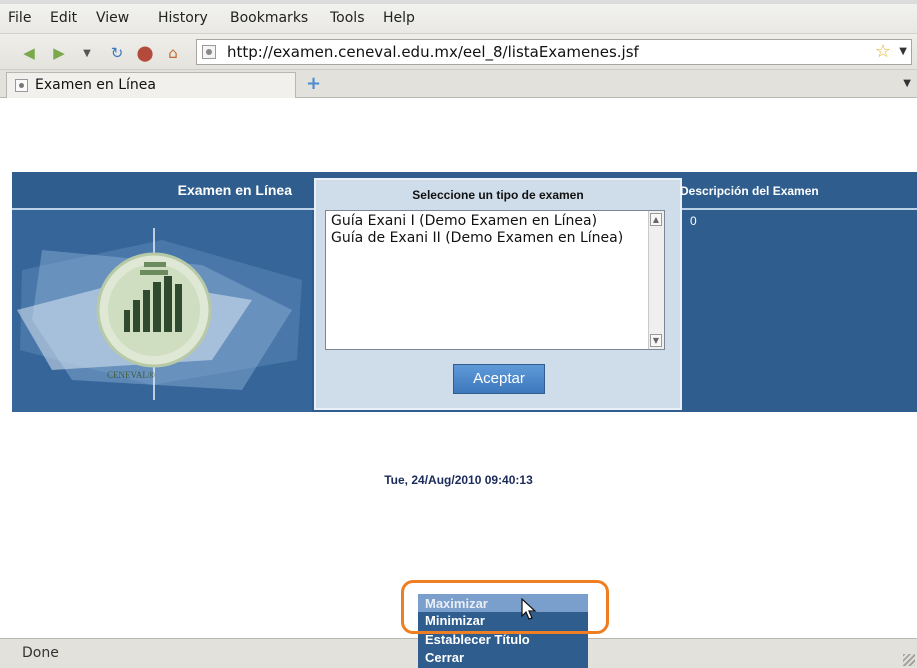 The image size is (917, 668). I want to click on tab-bar: Examen en Línea + ▼, so click(458, 84).